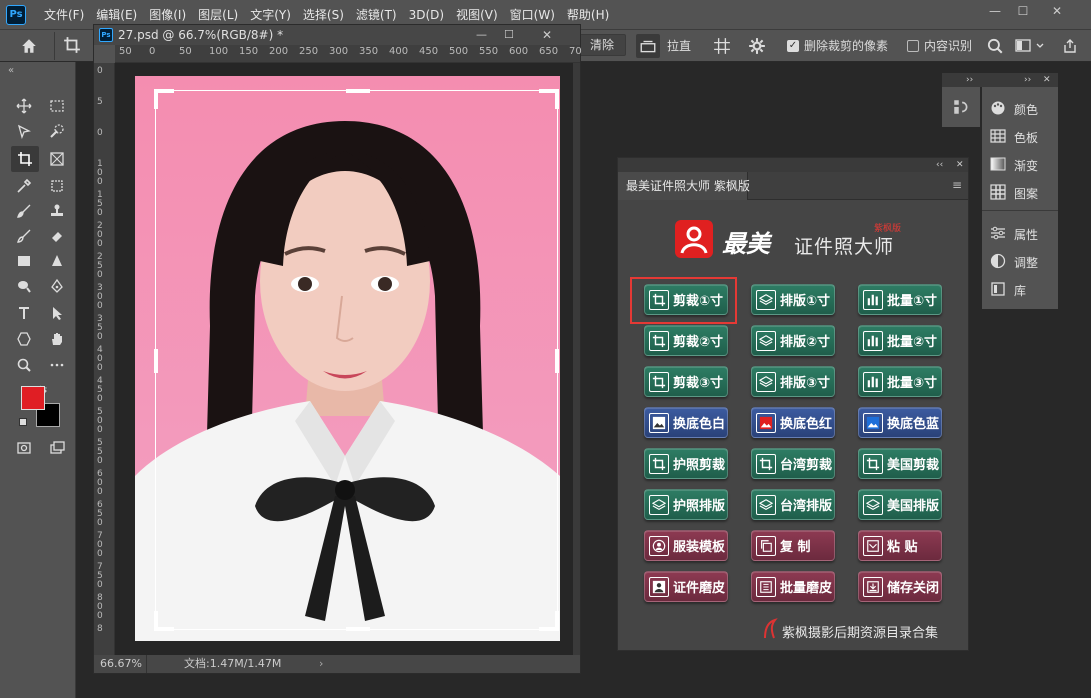 This screenshot has width=1091, height=698. What do you see at coordinates (57, 448) in the screenshot?
I see `screen-mode-icon` at bounding box center [57, 448].